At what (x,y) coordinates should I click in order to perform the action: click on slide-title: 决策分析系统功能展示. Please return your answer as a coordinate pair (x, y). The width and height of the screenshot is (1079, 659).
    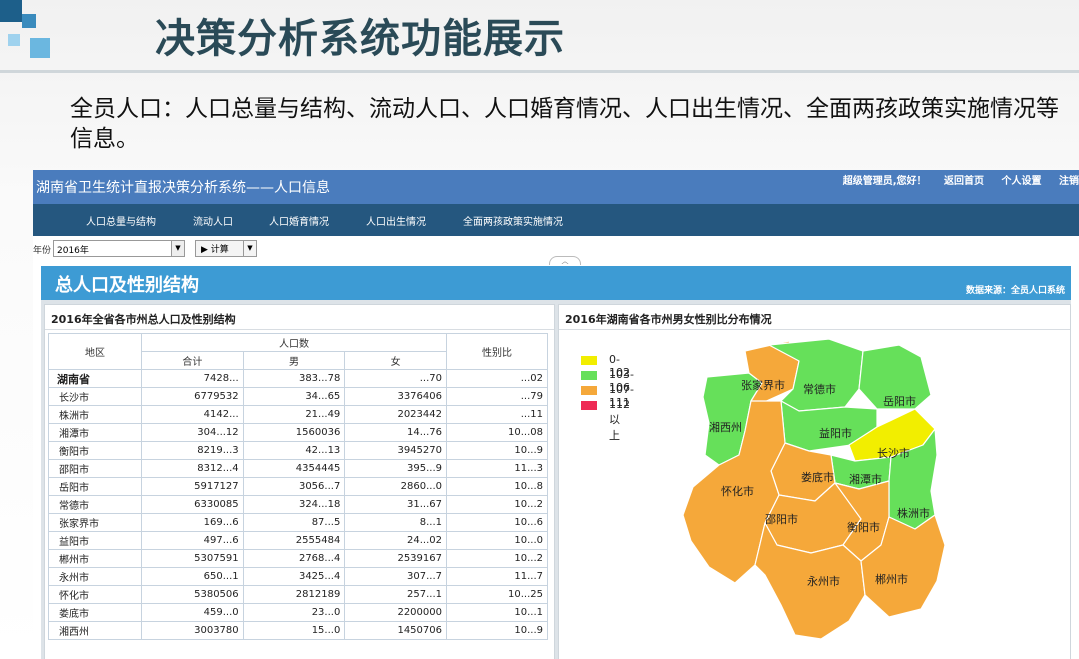
    Looking at the image, I should click on (360, 39).